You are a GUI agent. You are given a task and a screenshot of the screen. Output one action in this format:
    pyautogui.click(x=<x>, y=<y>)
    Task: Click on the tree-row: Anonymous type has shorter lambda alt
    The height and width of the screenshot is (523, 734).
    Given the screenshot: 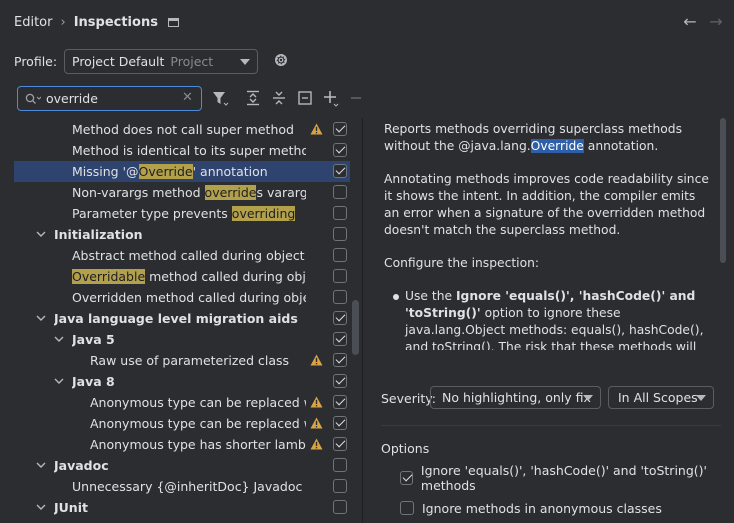 What is the action you would take?
    pyautogui.click(x=182, y=444)
    